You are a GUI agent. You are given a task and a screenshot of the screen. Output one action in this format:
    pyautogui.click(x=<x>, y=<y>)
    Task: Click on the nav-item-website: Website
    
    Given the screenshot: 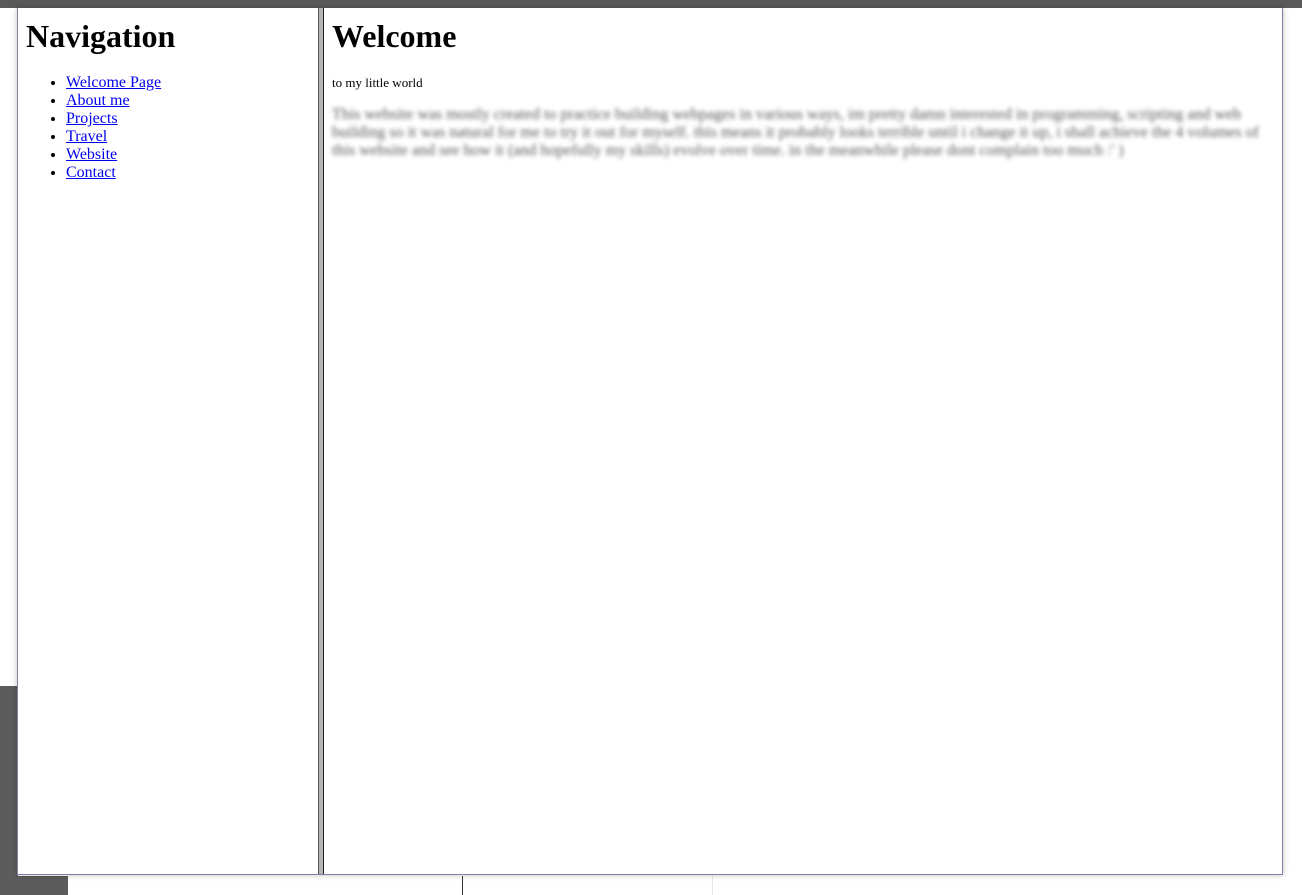 What is the action you would take?
    pyautogui.click(x=113, y=155)
    